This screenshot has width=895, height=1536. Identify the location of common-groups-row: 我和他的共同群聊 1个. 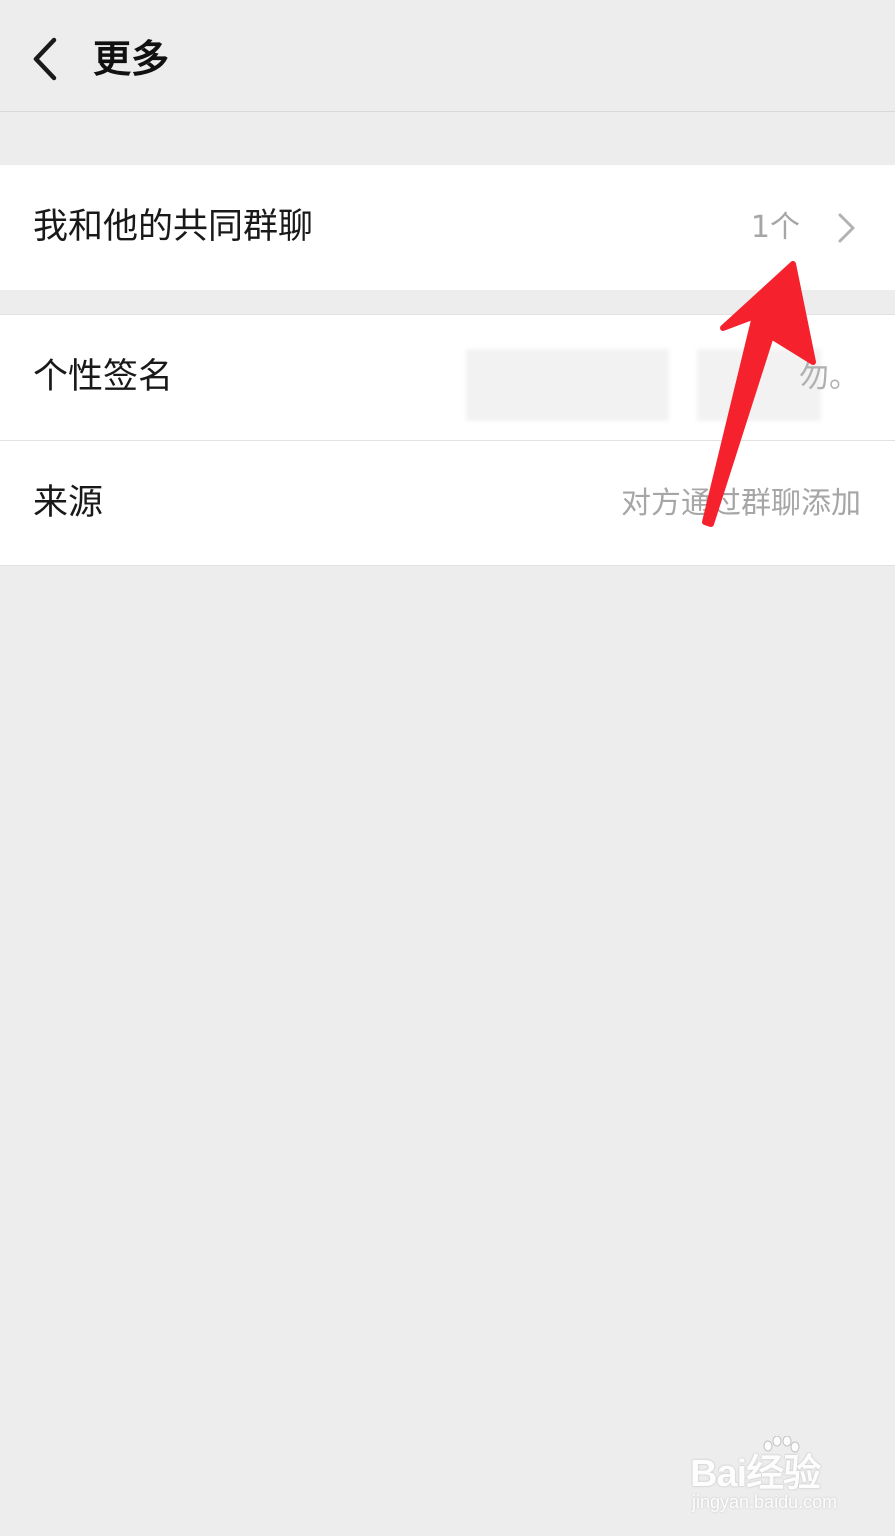
(447, 227).